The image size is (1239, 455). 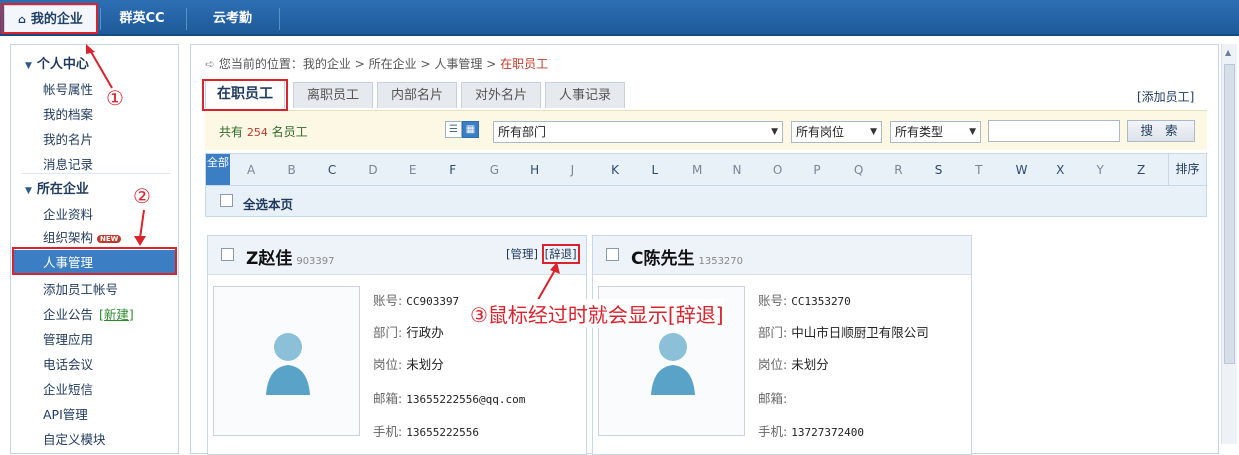 What do you see at coordinates (978, 170) in the screenshot?
I see `alpha-letter-t: T` at bounding box center [978, 170].